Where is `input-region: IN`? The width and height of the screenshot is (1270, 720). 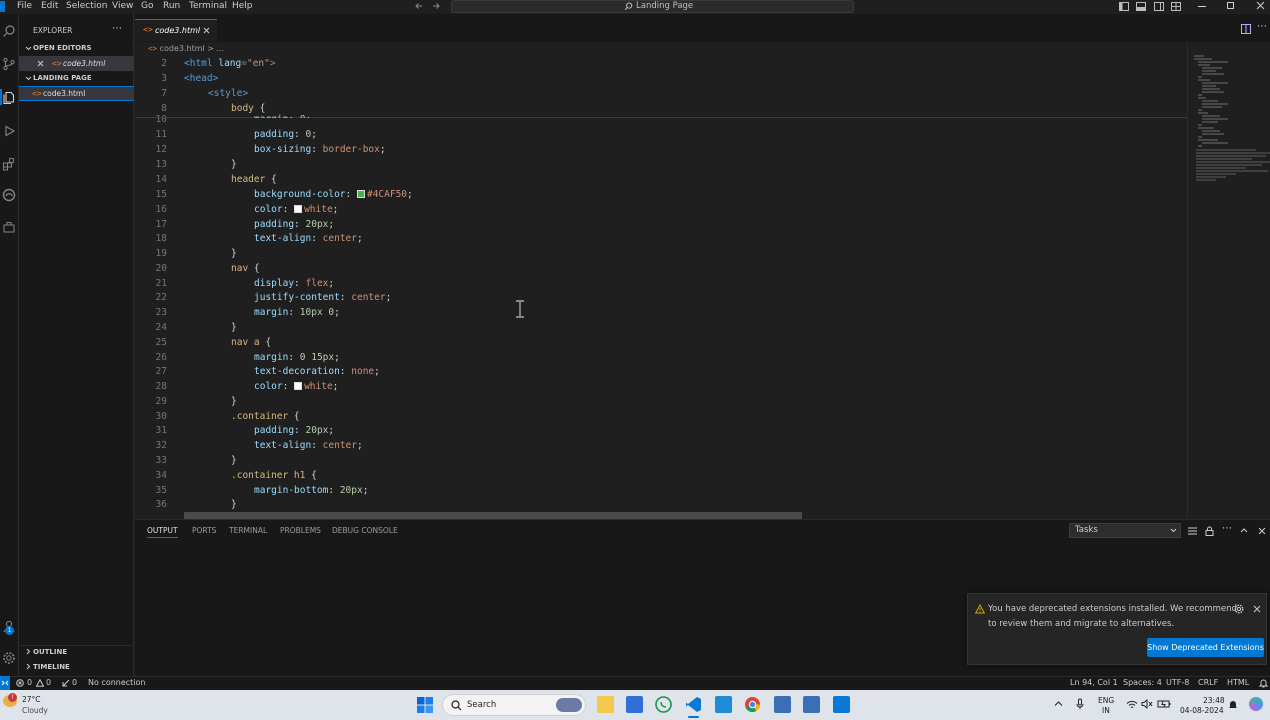
input-region: IN is located at coordinates (1106, 710).